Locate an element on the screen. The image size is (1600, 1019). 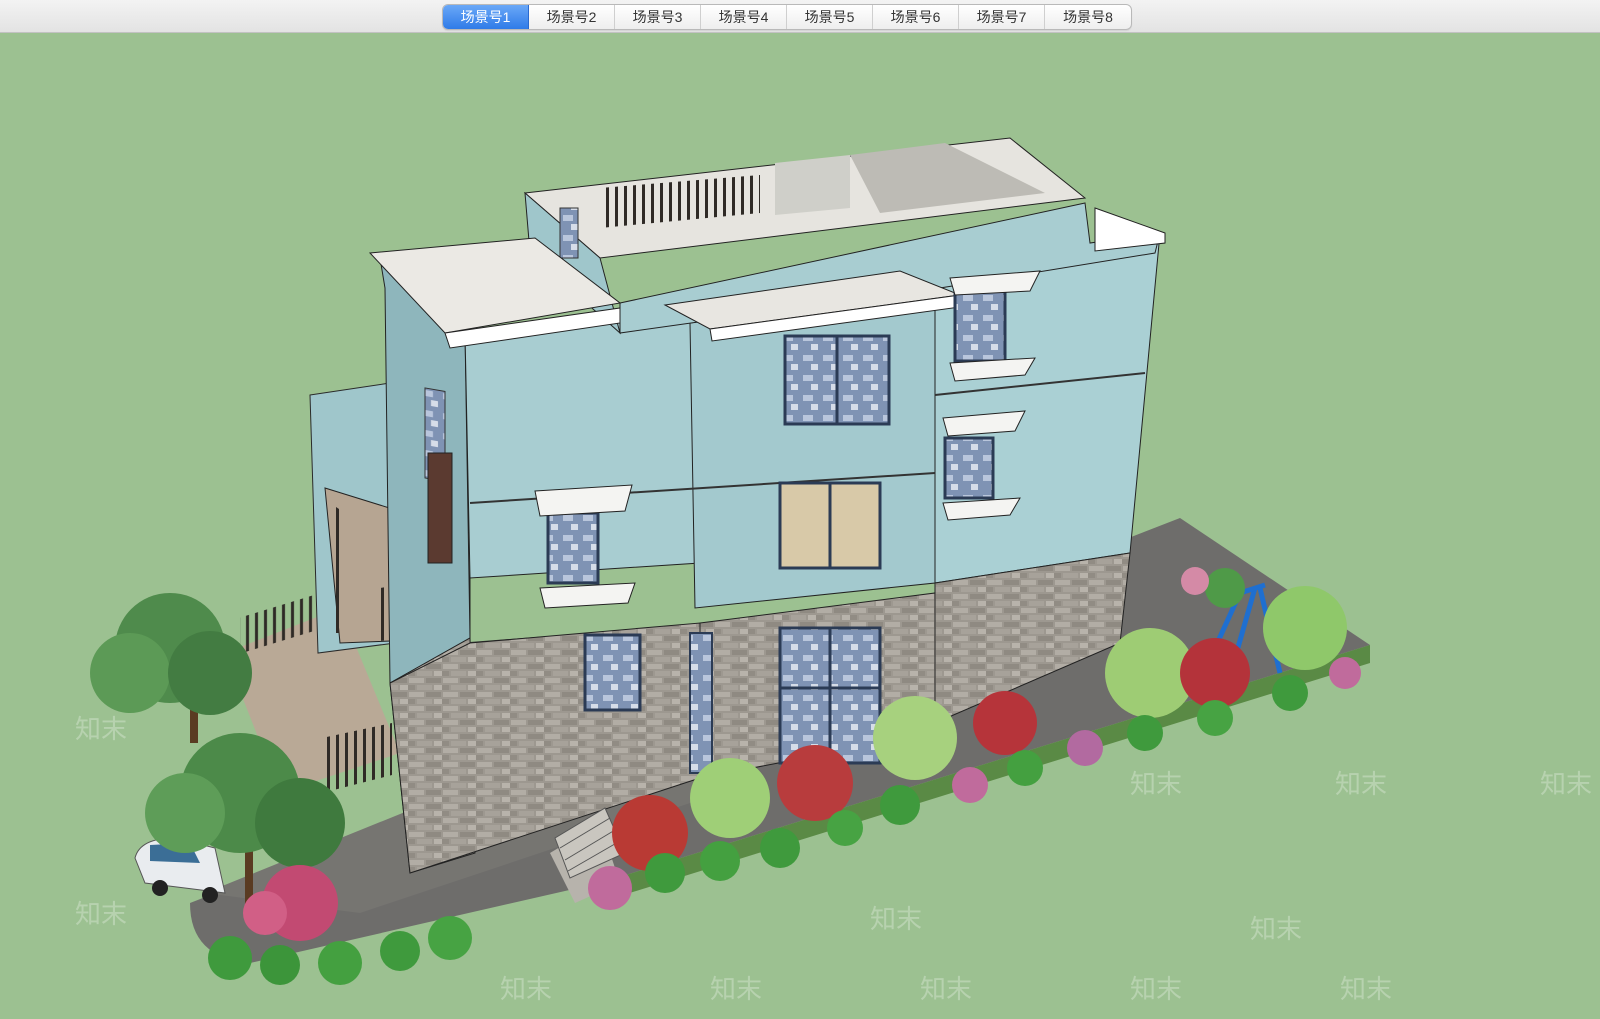
window-middle-right is located at coordinates (969, 468).